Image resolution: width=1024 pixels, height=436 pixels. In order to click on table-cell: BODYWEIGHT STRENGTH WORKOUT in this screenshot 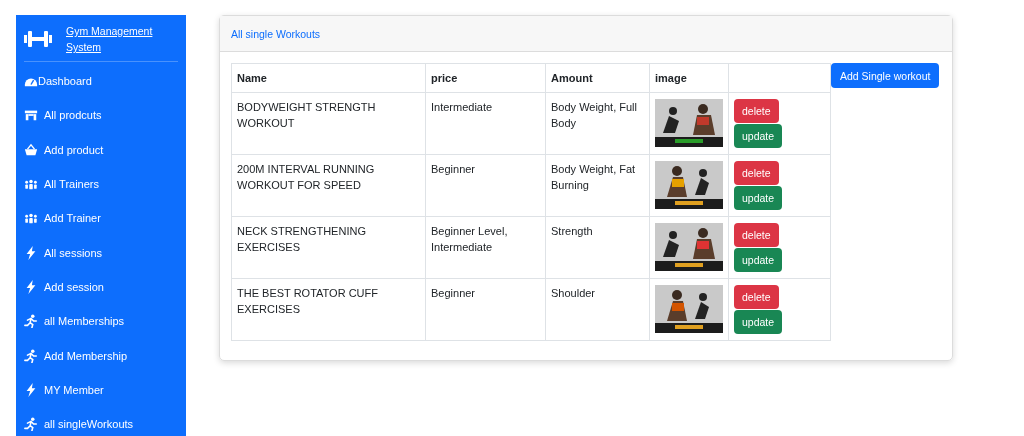, I will do `click(328, 123)`.